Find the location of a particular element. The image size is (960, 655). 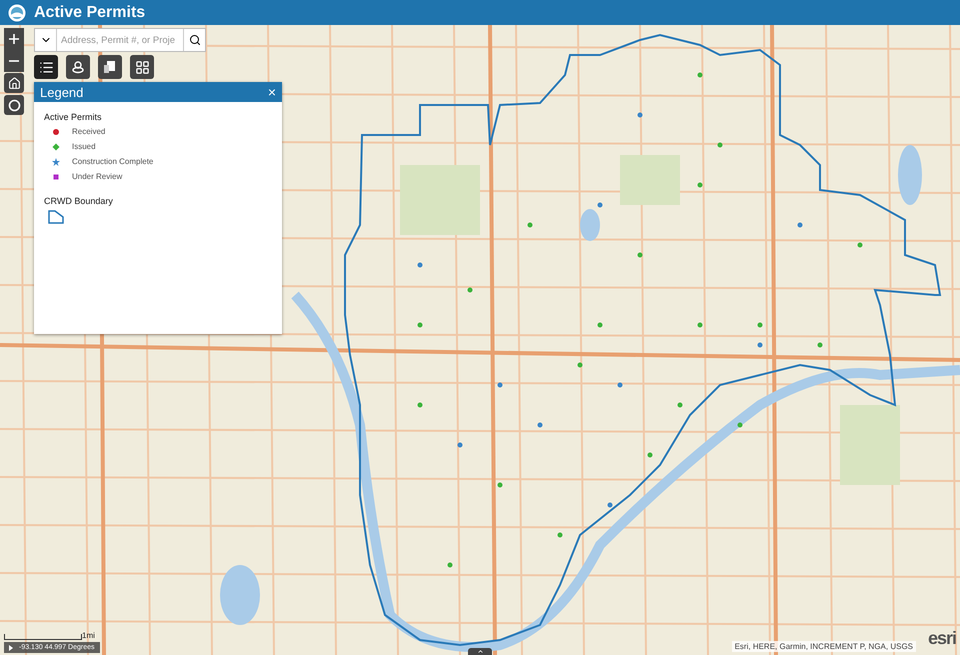

locate-button is located at coordinates (14, 105).